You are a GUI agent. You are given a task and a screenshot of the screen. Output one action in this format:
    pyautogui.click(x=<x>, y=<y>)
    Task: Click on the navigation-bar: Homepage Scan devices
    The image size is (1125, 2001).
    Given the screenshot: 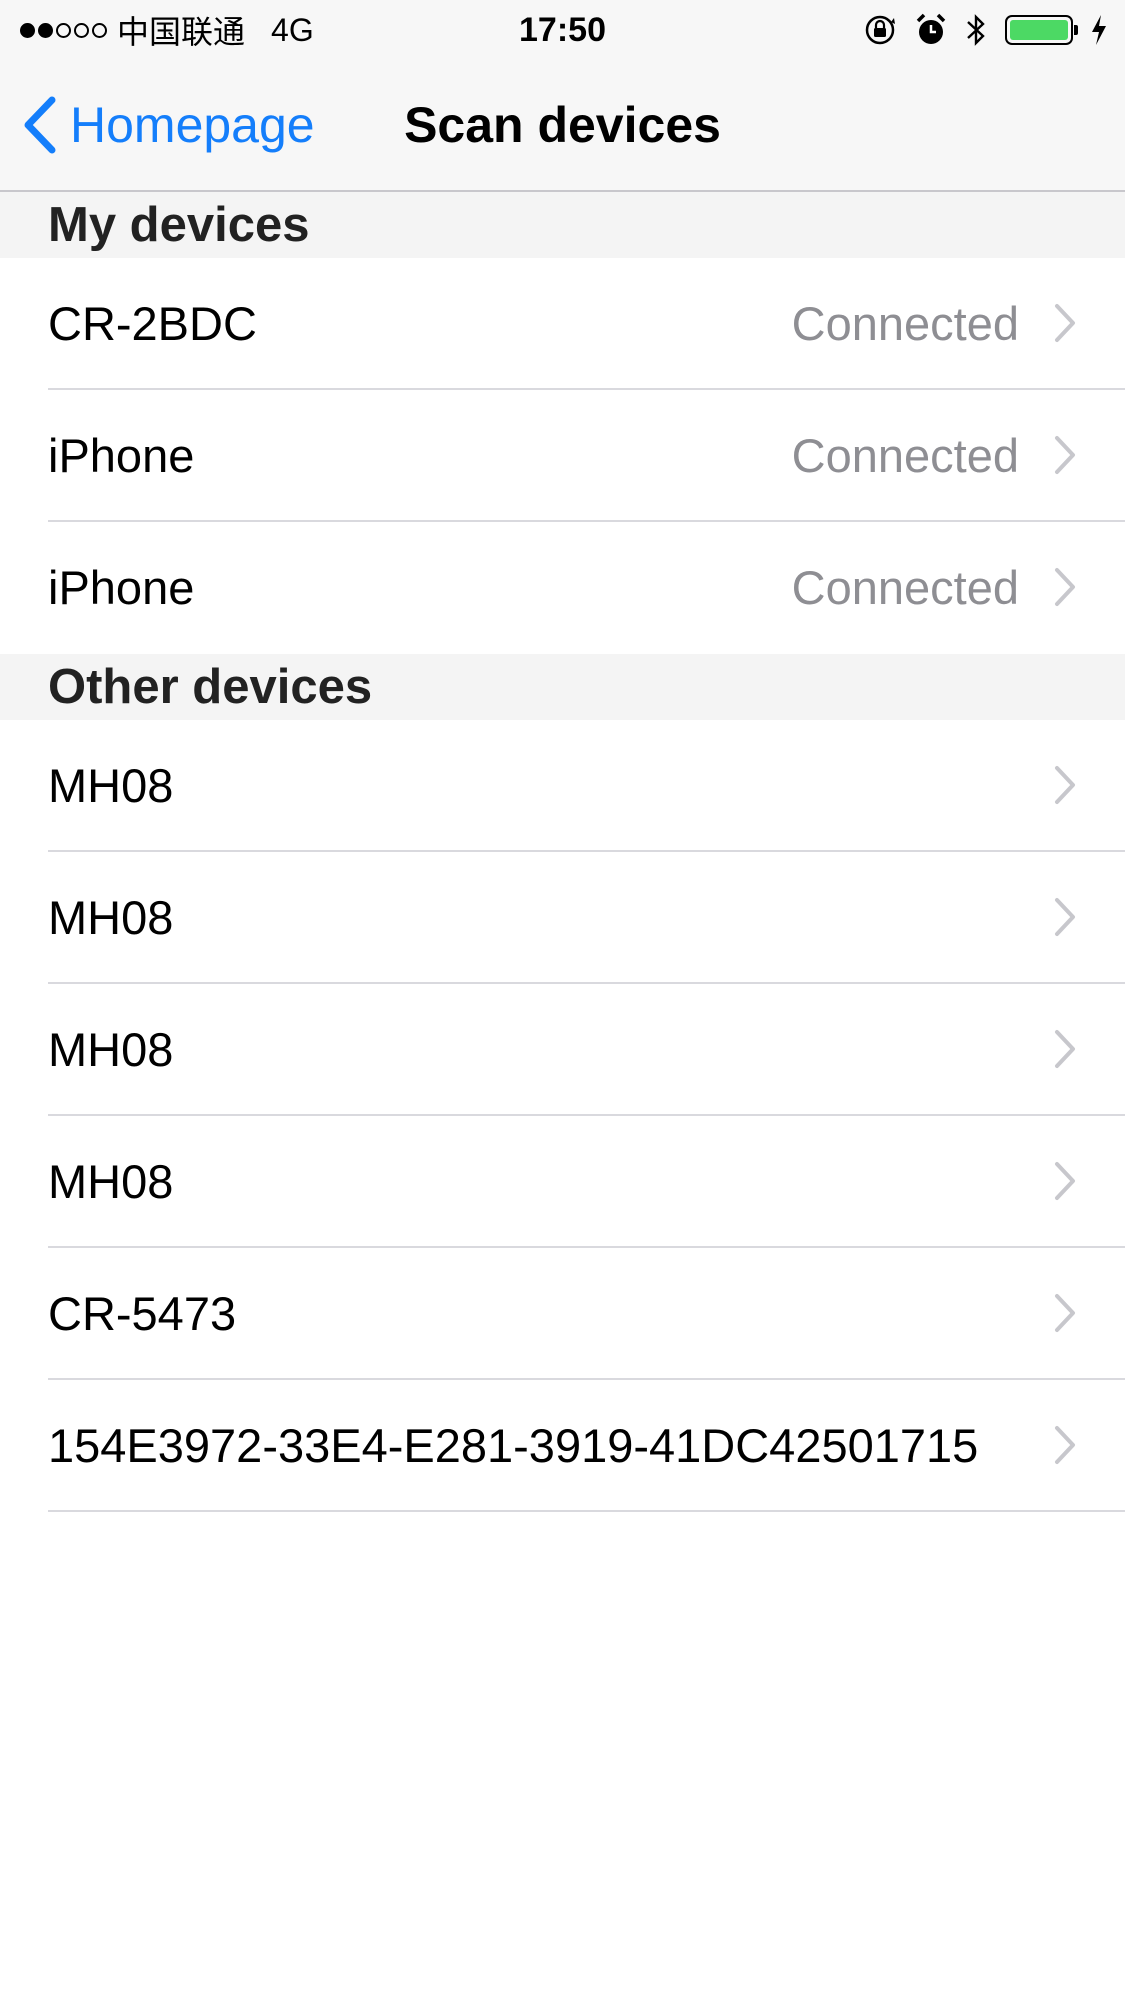 What is the action you would take?
    pyautogui.click(x=562, y=126)
    